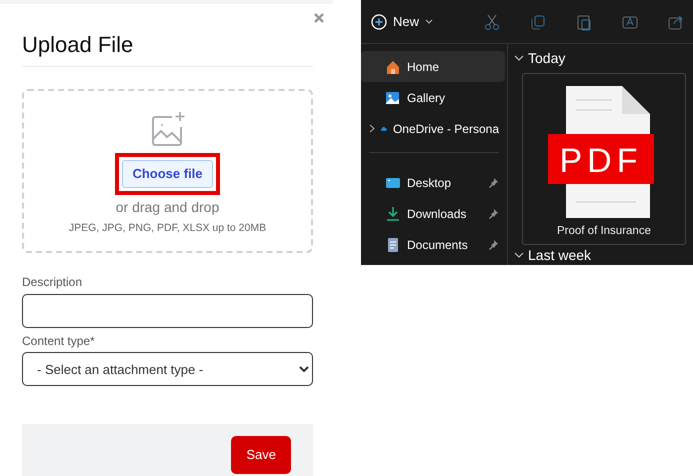 The width and height of the screenshot is (693, 476). I want to click on attachment-type-select: - Select an attachment type -, so click(167, 369).